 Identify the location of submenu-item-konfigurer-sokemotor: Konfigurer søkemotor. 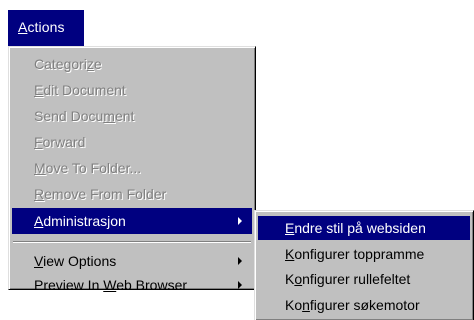
(364, 305).